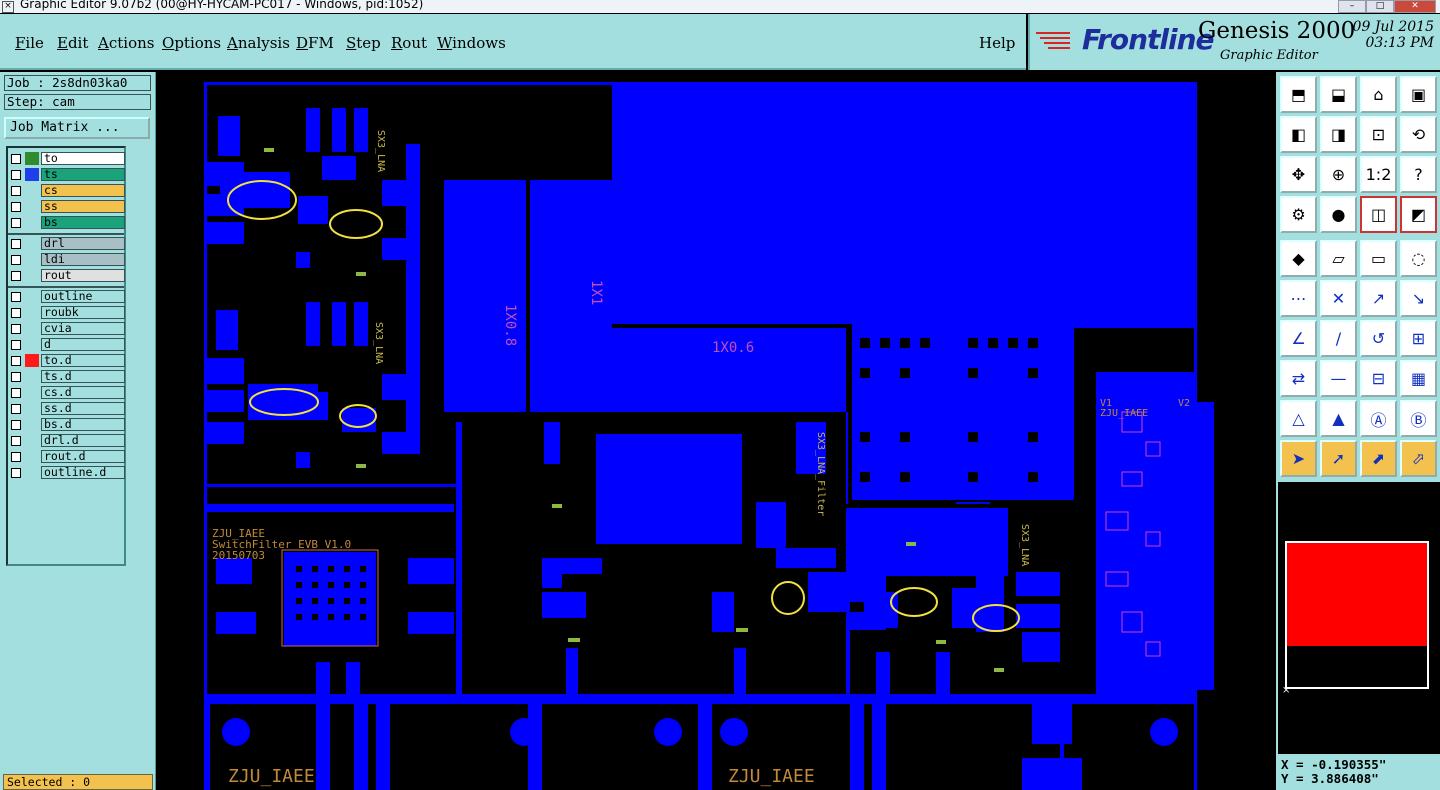 The image size is (1440, 790). What do you see at coordinates (1418, 134) in the screenshot?
I see `redraw-icon: ⟲` at bounding box center [1418, 134].